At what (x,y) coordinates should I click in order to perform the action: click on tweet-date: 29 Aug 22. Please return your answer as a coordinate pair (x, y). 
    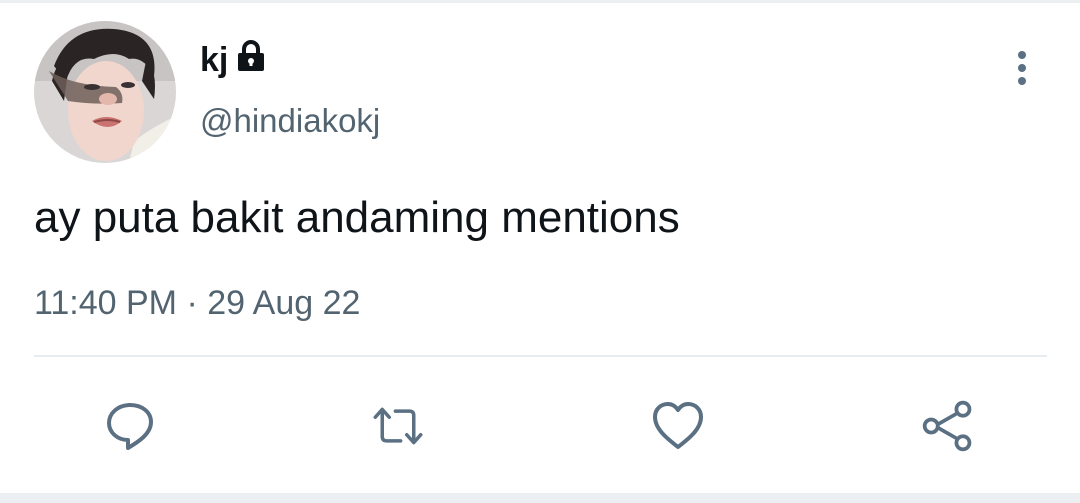
    Looking at the image, I should click on (284, 303).